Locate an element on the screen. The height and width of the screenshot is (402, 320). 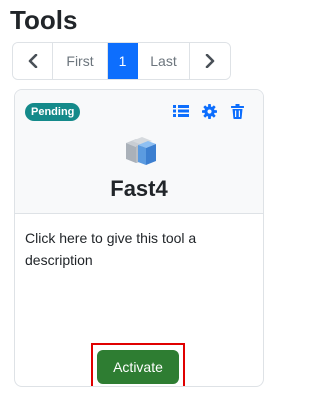
page-1-button: 1 is located at coordinates (123, 61).